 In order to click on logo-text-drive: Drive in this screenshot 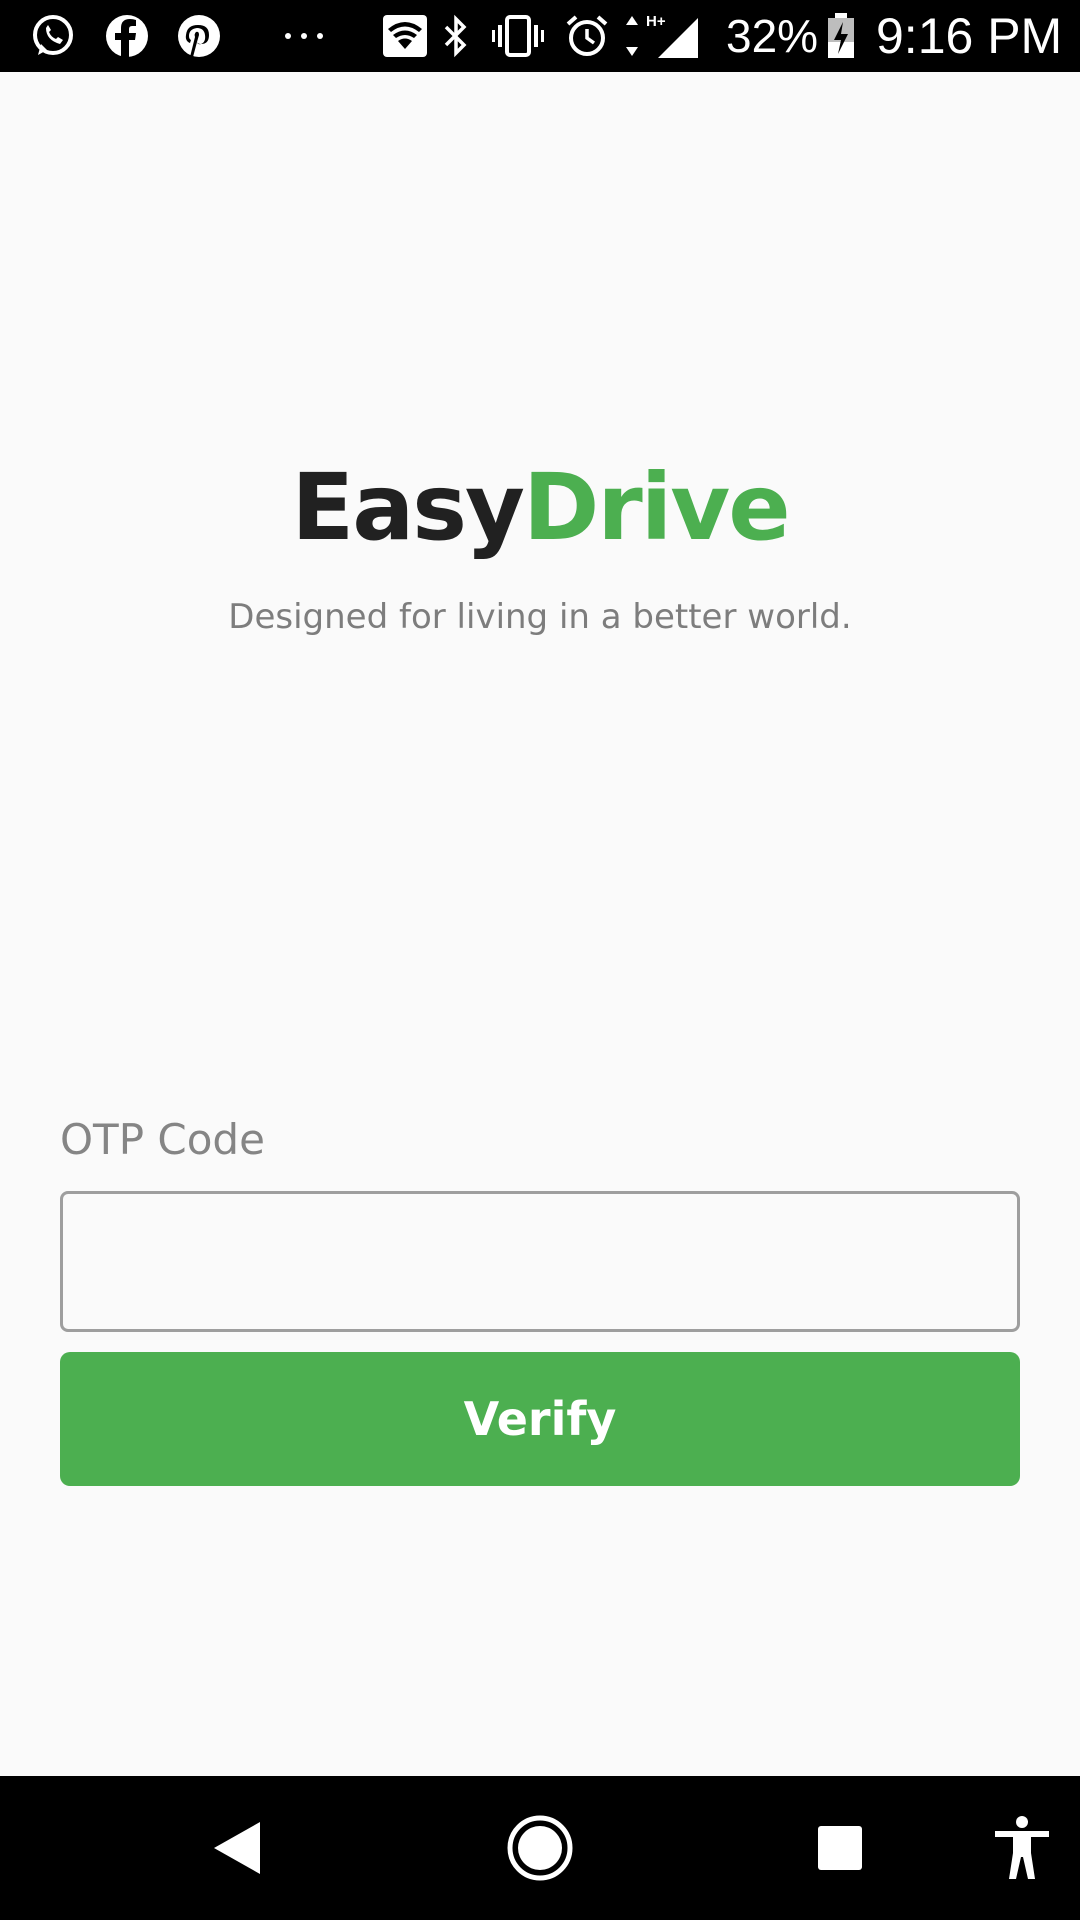, I will do `click(657, 507)`.